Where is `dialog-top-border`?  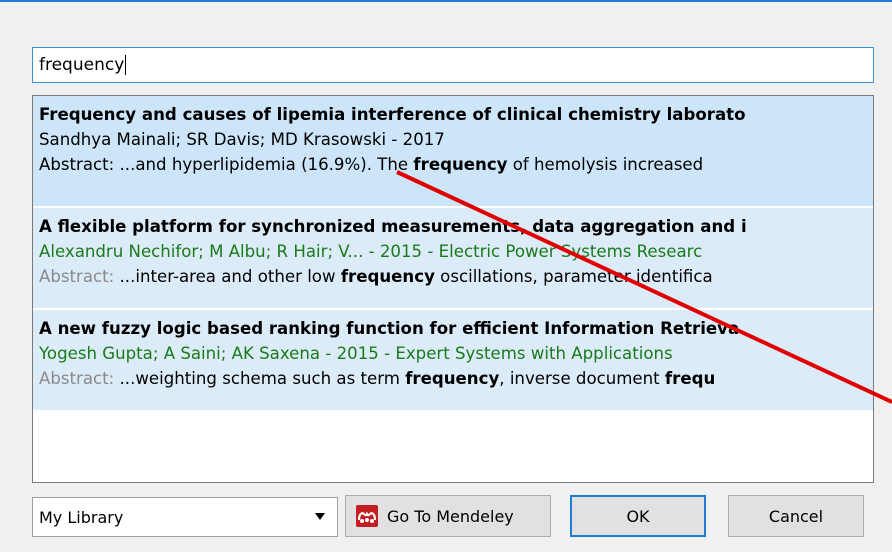
dialog-top-border is located at coordinates (446, 1).